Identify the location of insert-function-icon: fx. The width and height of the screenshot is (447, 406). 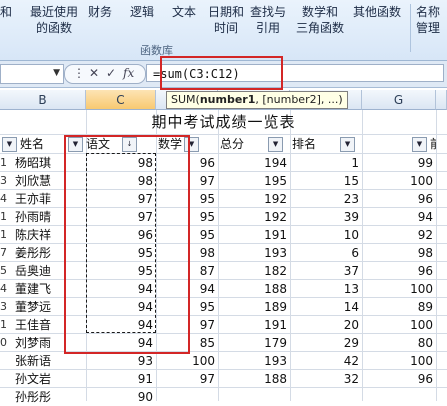
(128, 73).